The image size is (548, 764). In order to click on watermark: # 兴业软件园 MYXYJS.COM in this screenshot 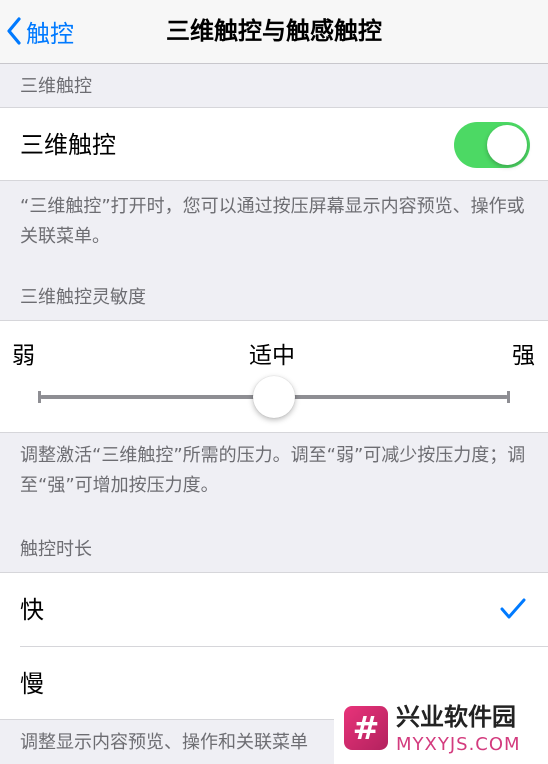, I will do `click(441, 730)`.